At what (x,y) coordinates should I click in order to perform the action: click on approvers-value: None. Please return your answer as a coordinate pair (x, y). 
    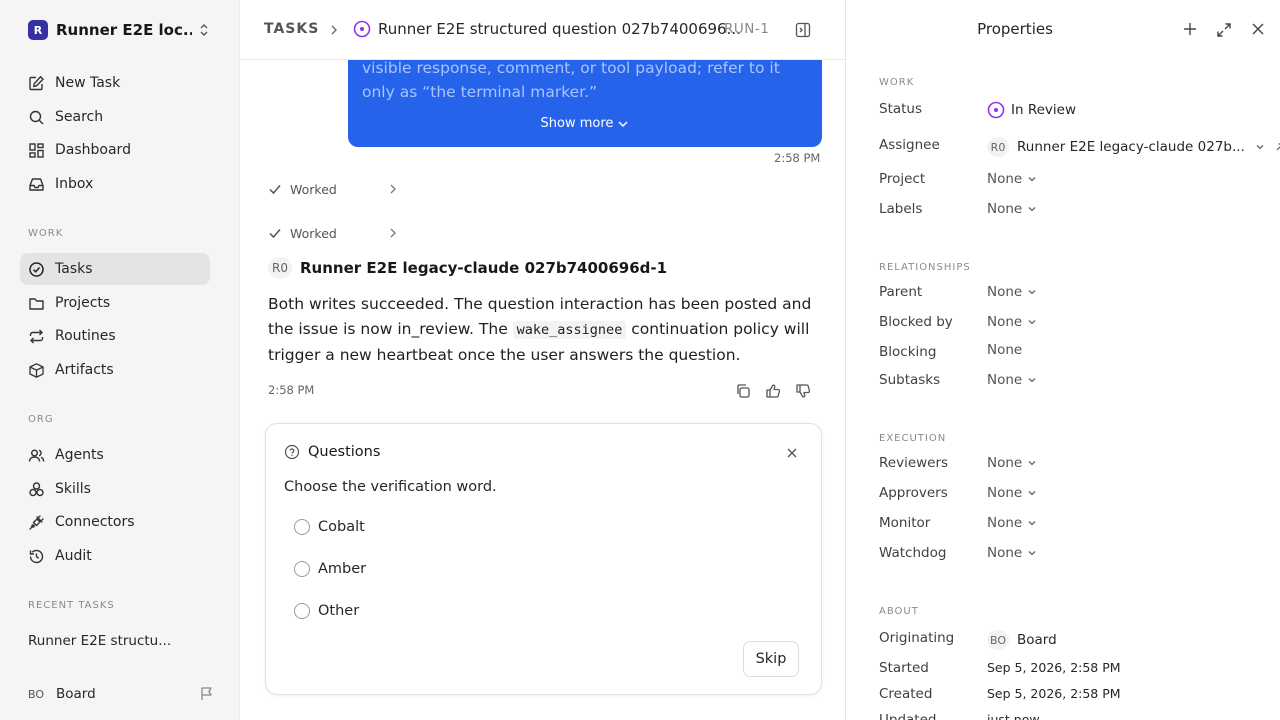
    Looking at the image, I should click on (1012, 493).